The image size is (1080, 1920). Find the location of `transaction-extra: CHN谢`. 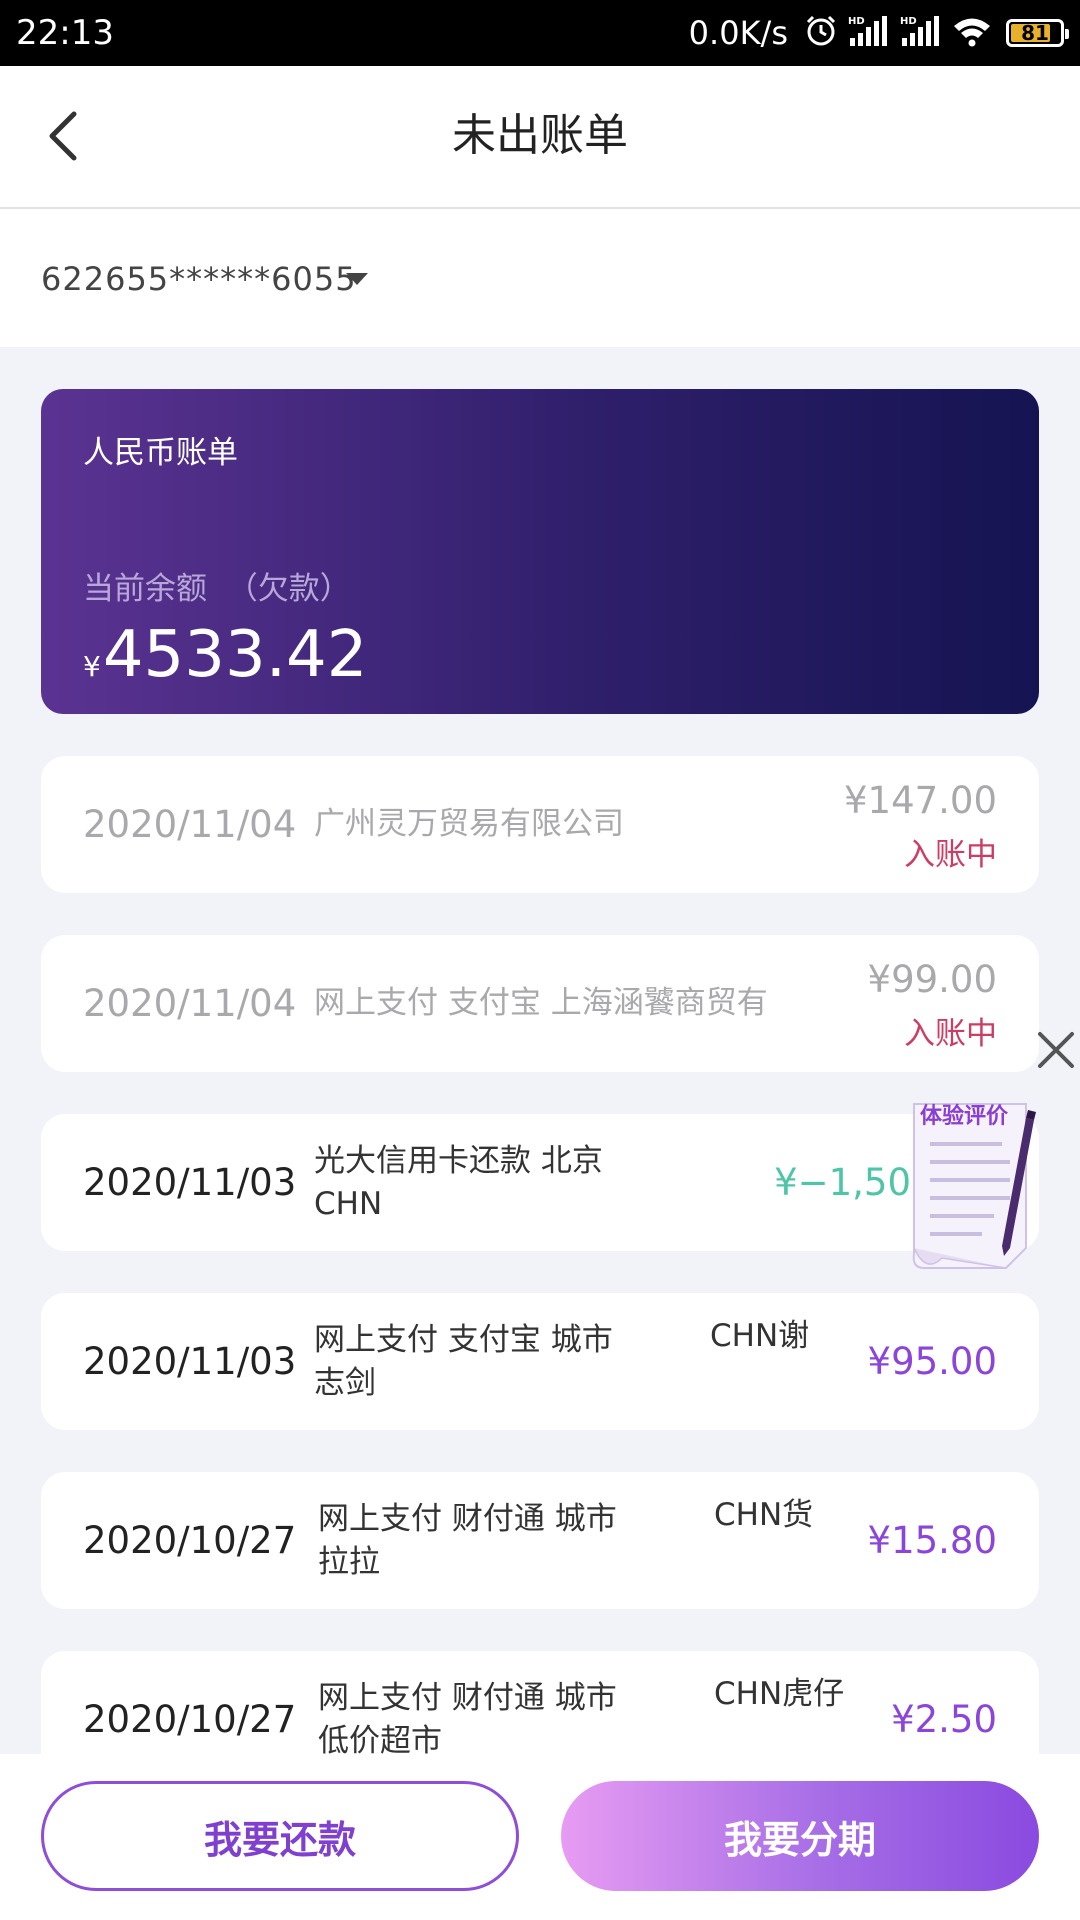

transaction-extra: CHN谢 is located at coordinates (760, 1336).